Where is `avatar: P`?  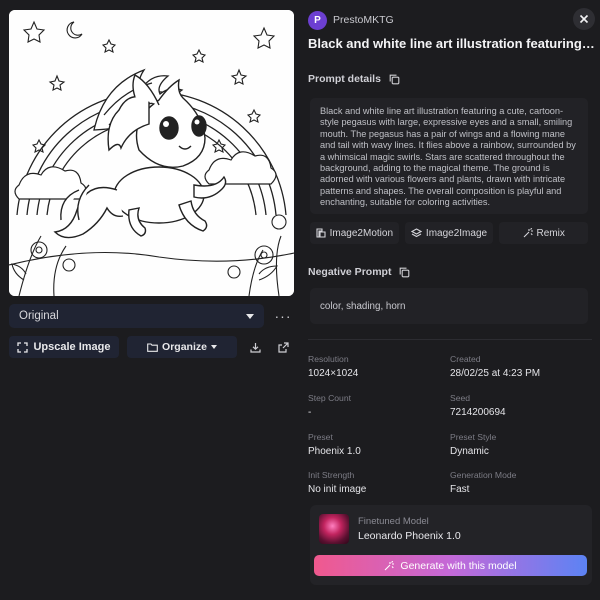 avatar: P is located at coordinates (317, 20).